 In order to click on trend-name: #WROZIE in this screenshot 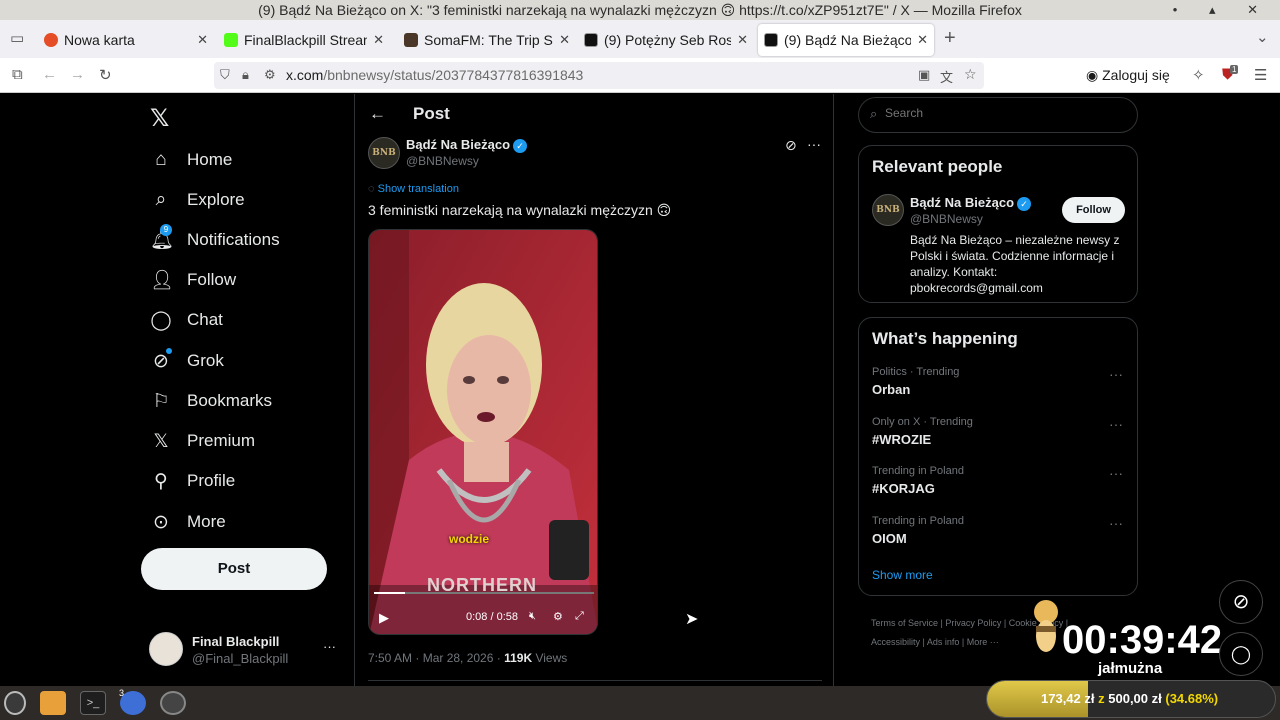, I will do `click(902, 439)`.